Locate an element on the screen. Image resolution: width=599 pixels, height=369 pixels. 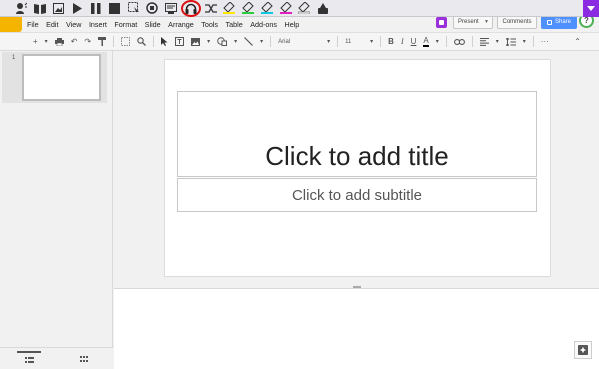
italic-button: I is located at coordinates (402, 41).